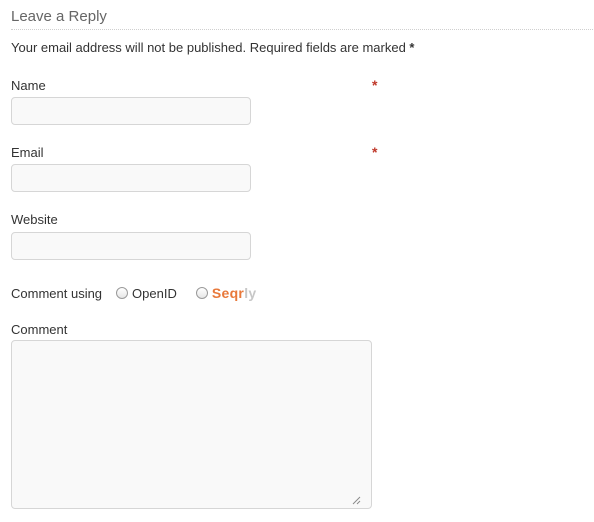 This screenshot has height=522, width=594. I want to click on name-required-marker: *, so click(375, 85).